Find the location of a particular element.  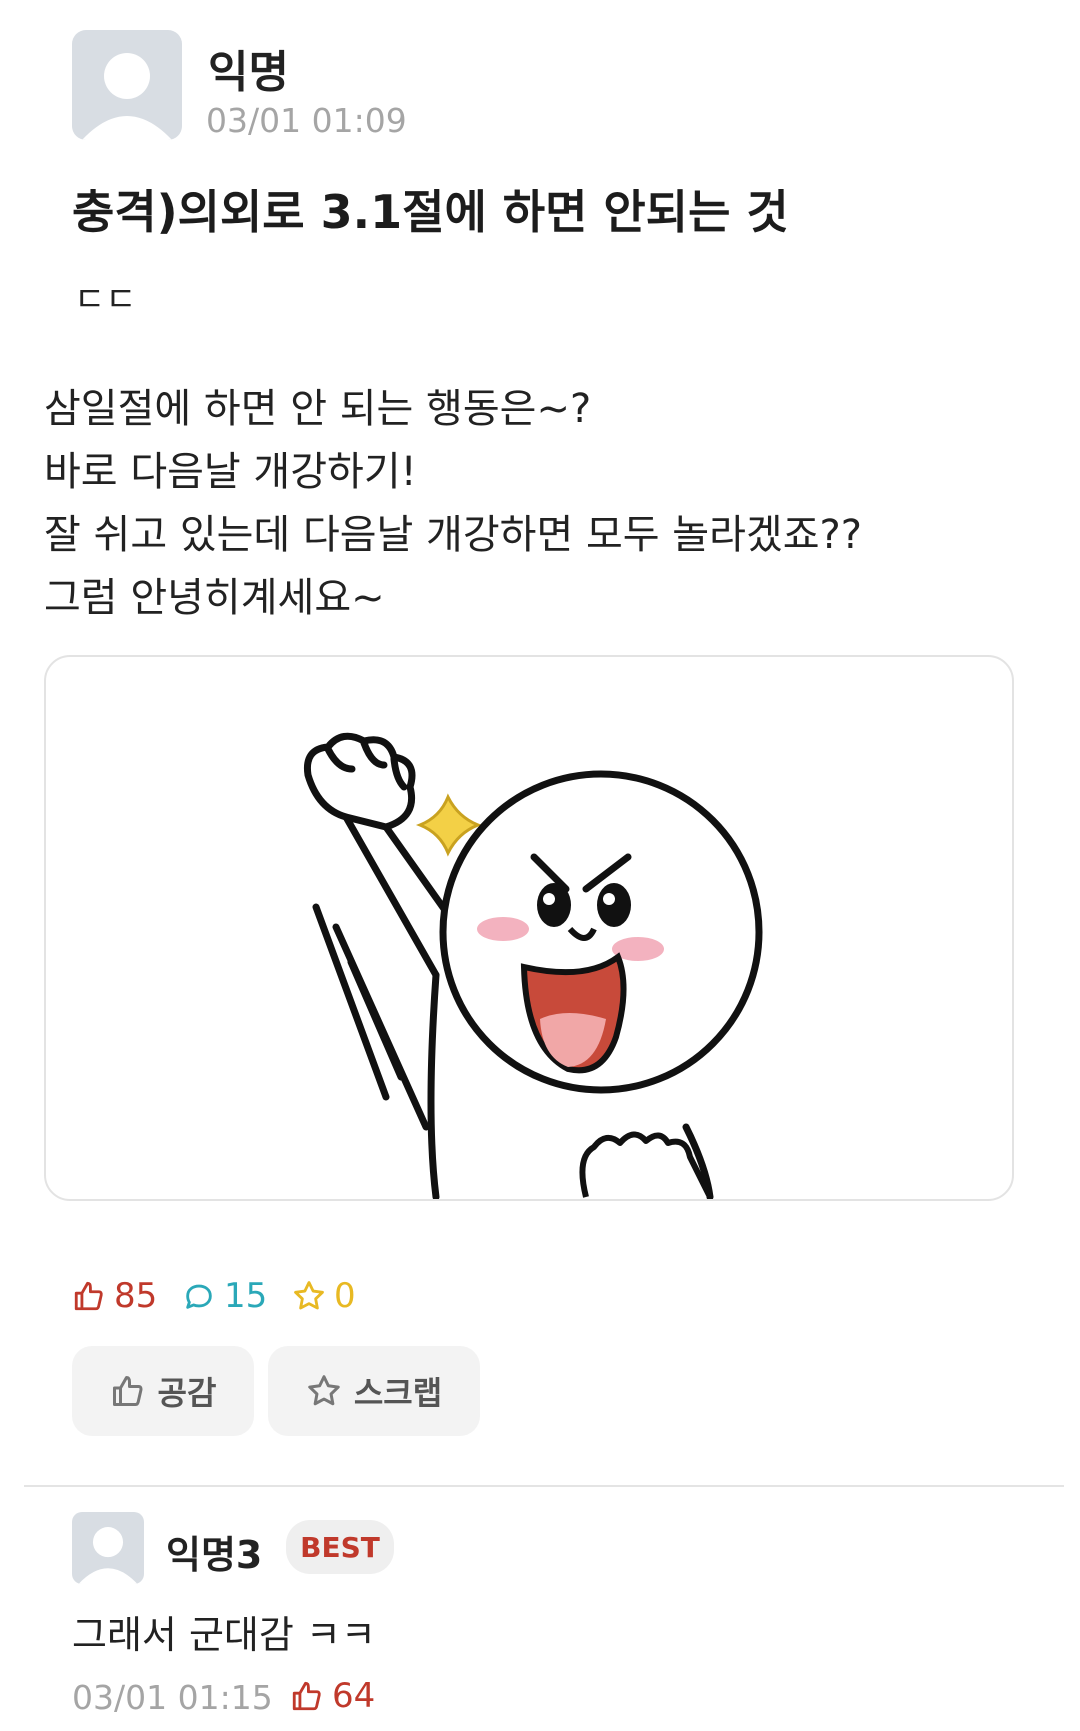

scrap-button-label: 스크랩 is located at coordinates (398, 1393).